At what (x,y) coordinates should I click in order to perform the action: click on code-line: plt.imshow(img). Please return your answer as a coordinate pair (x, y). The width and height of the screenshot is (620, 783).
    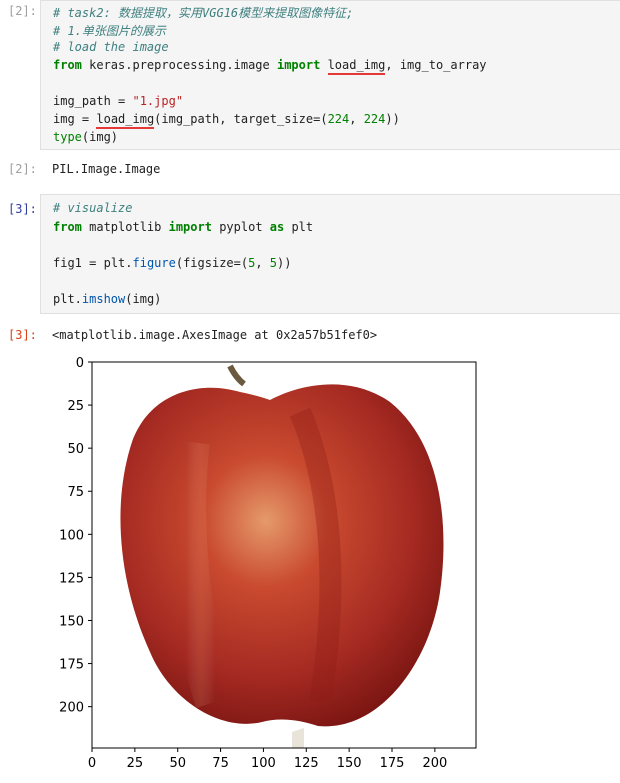
    Looking at the image, I should click on (107, 299).